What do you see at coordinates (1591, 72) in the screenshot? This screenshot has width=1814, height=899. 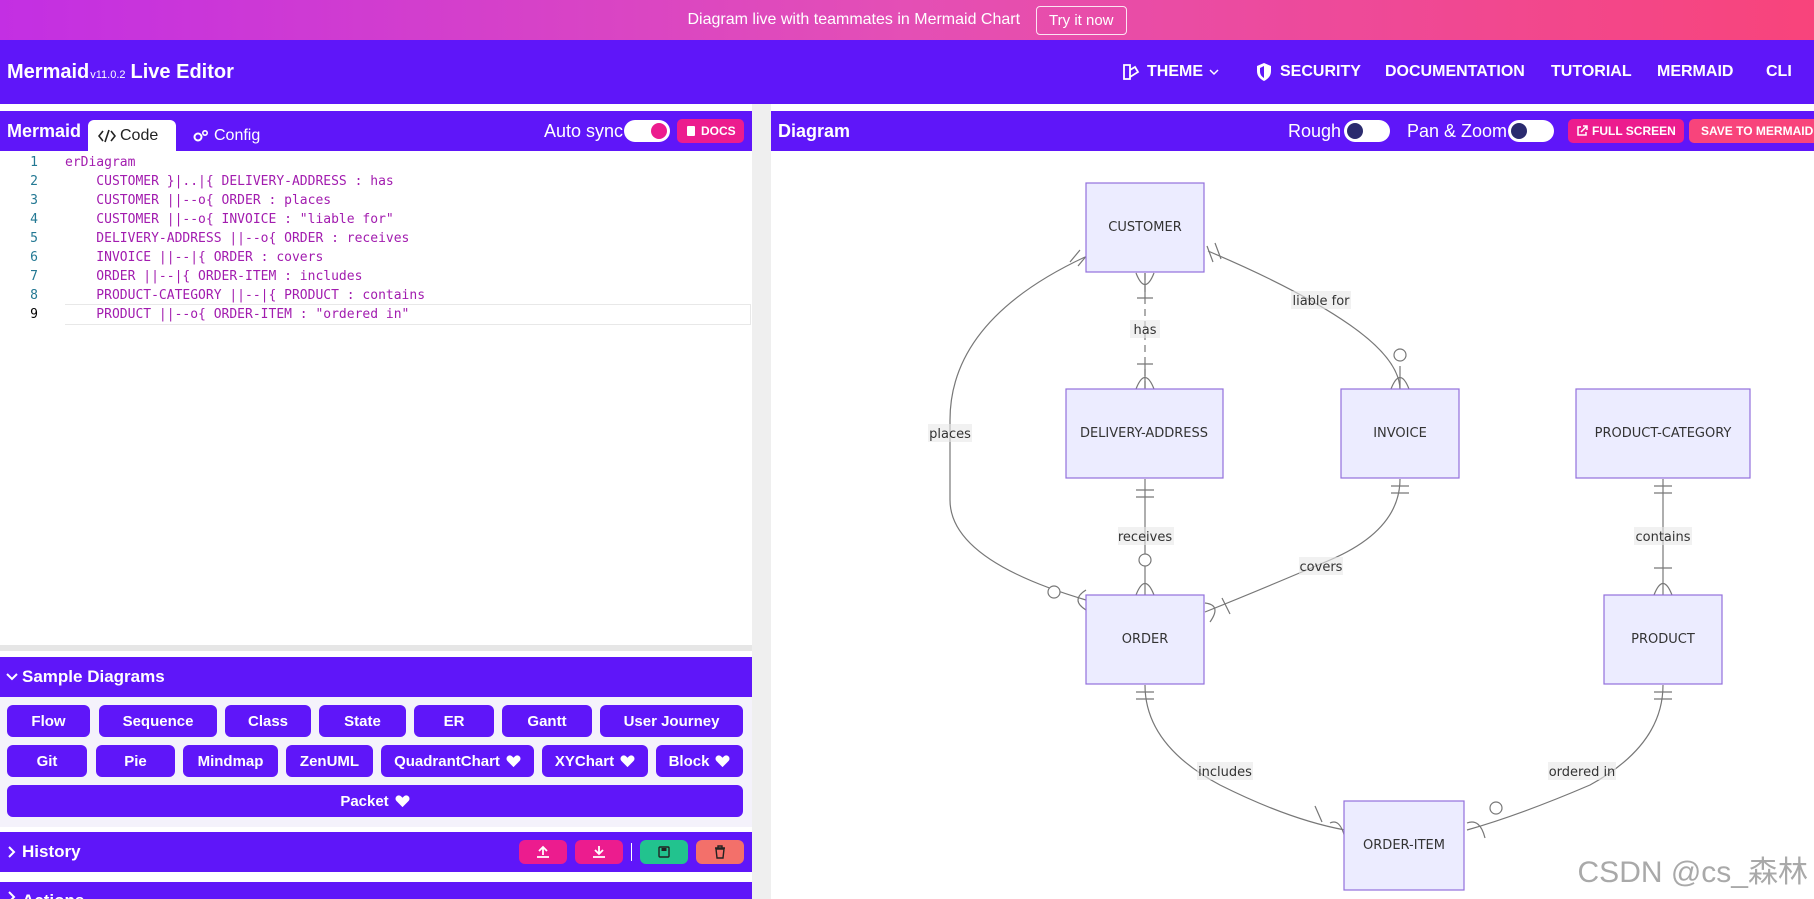 I see `nav-tutorial: TUTORIAL` at bounding box center [1591, 72].